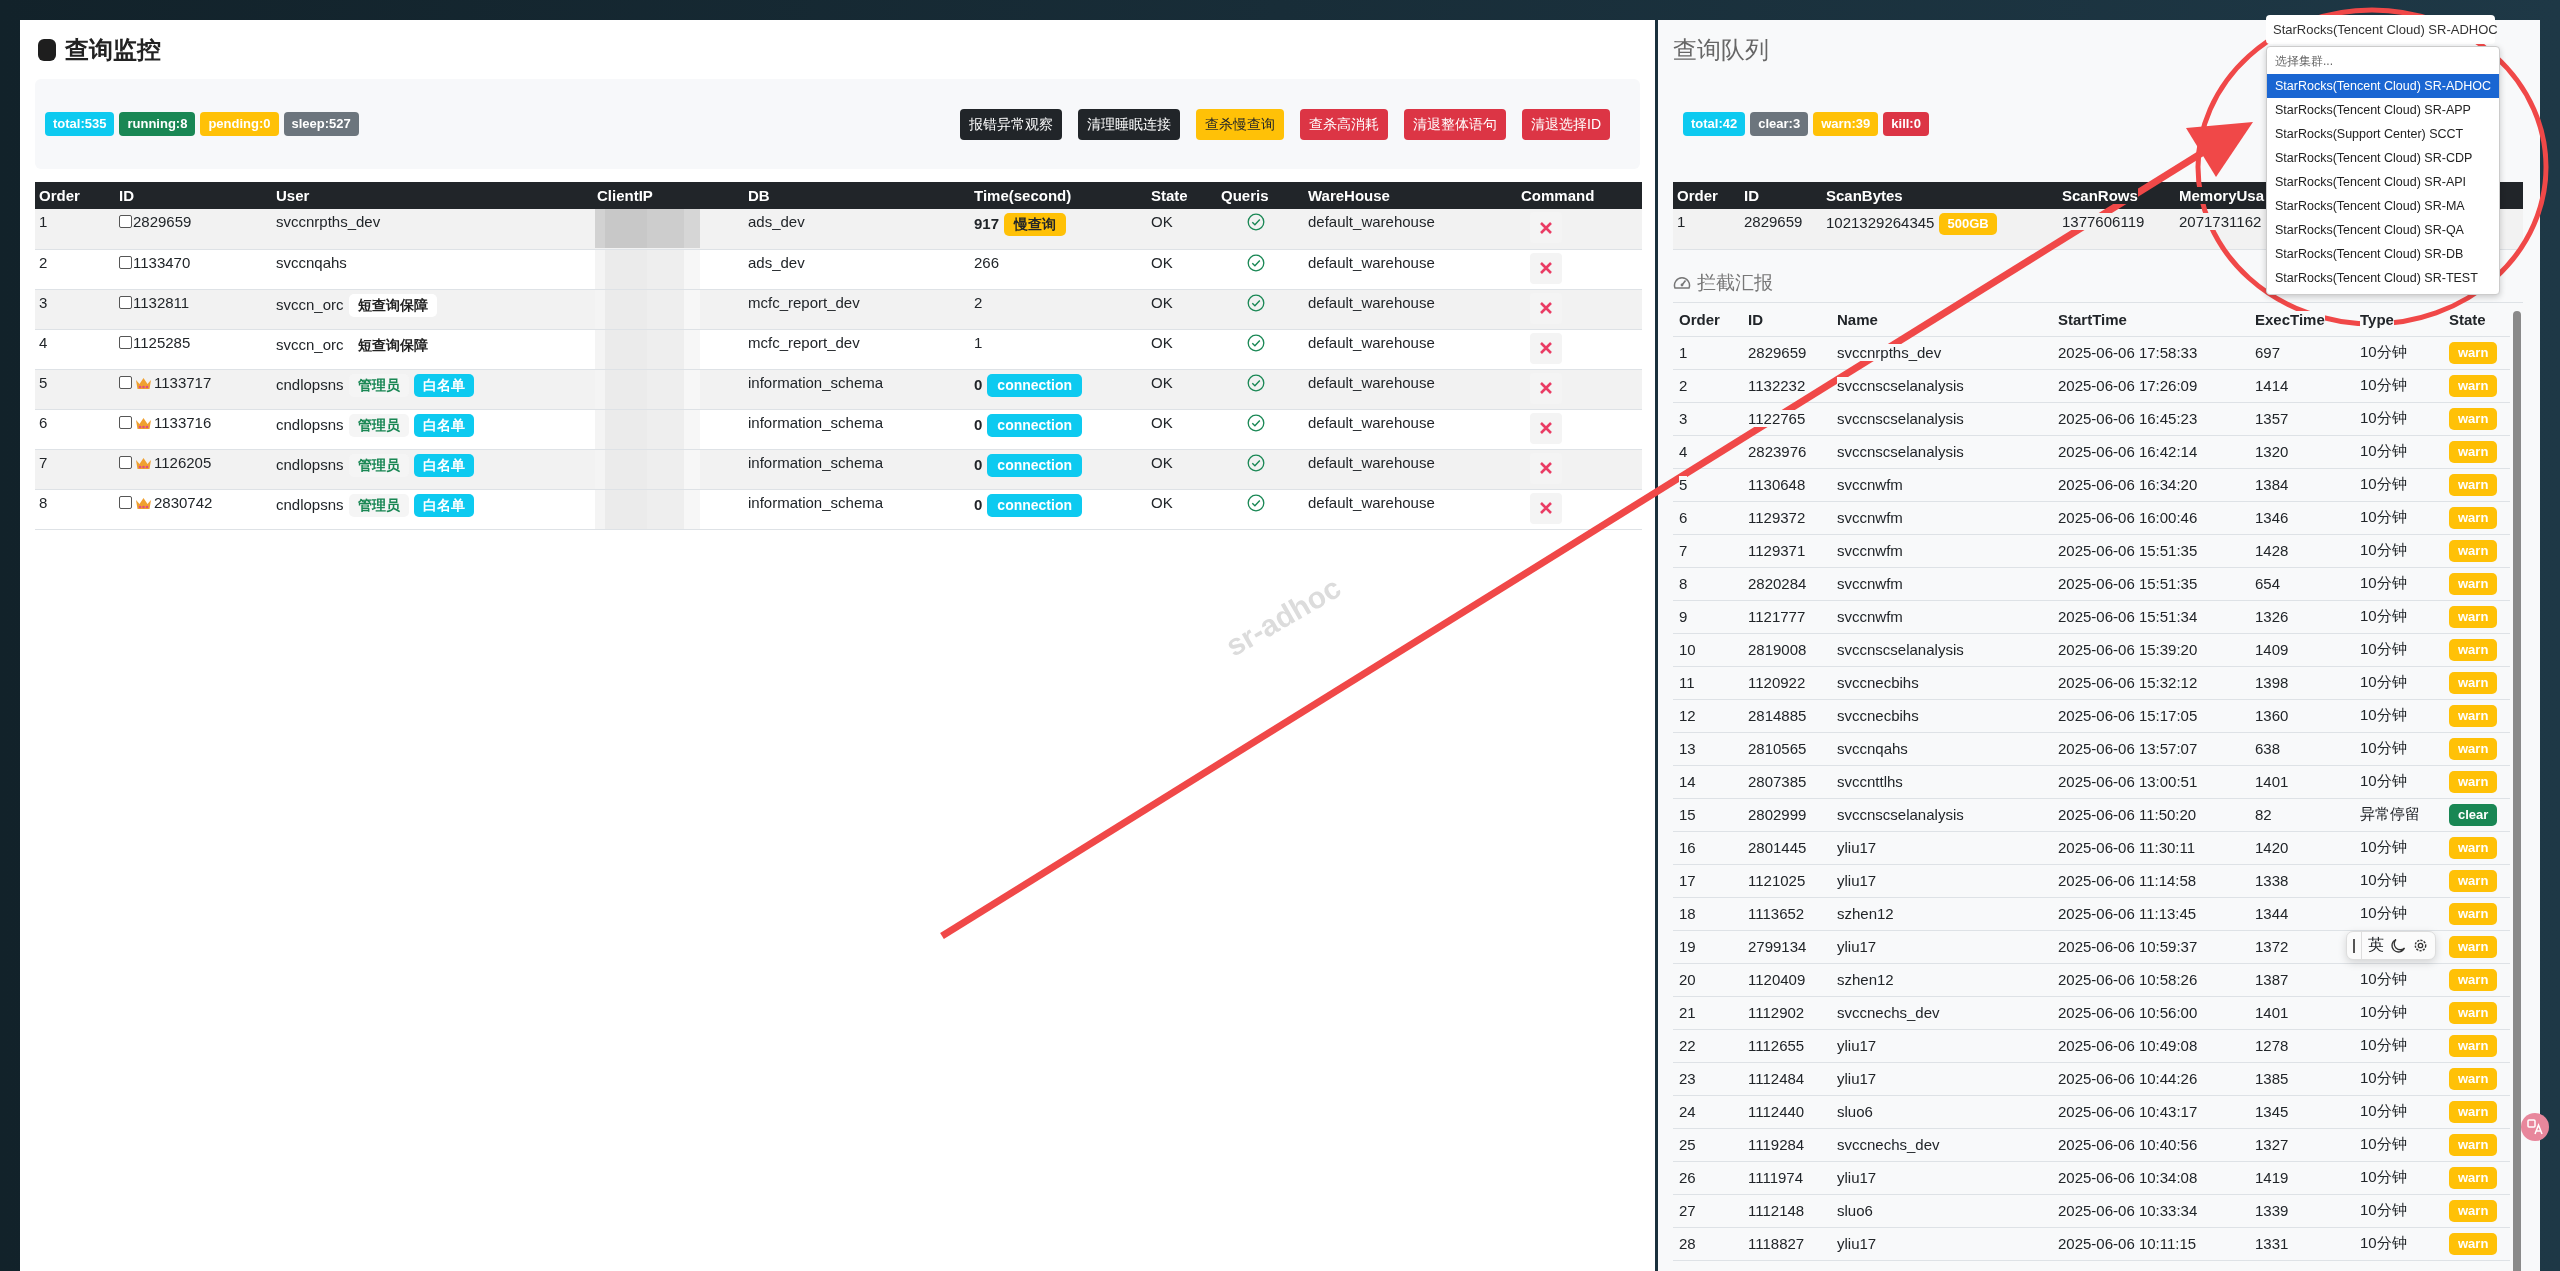  I want to click on scrollbar, so click(2517, 790).